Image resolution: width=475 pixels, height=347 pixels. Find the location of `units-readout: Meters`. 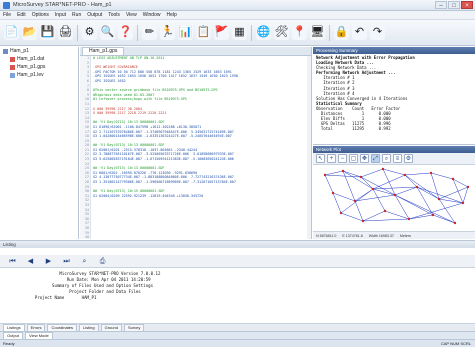

units-readout: Meters is located at coordinates (405, 235).